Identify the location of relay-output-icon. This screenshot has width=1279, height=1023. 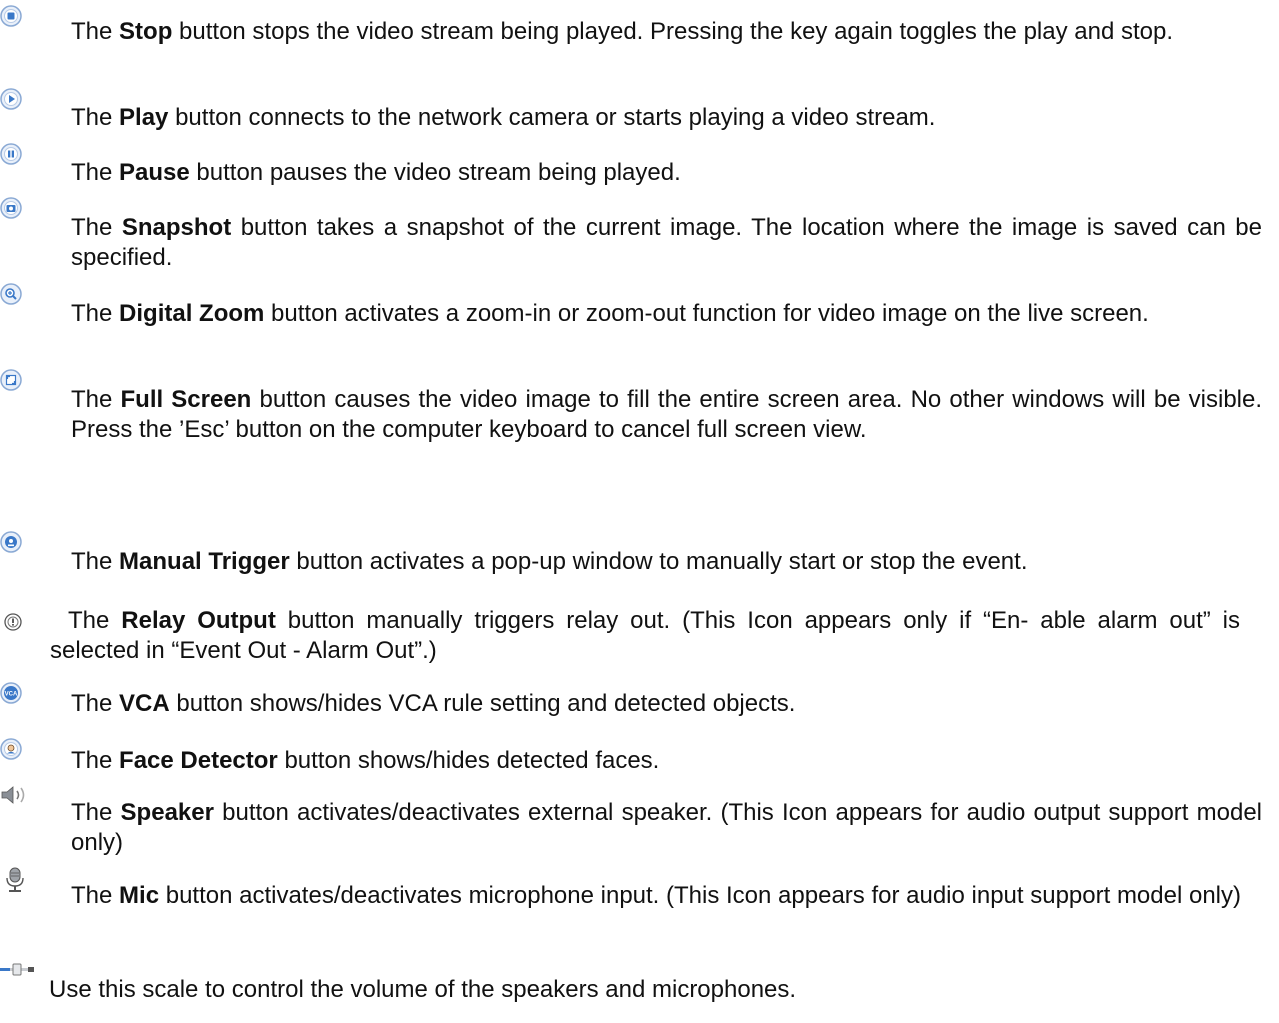
(15, 624).